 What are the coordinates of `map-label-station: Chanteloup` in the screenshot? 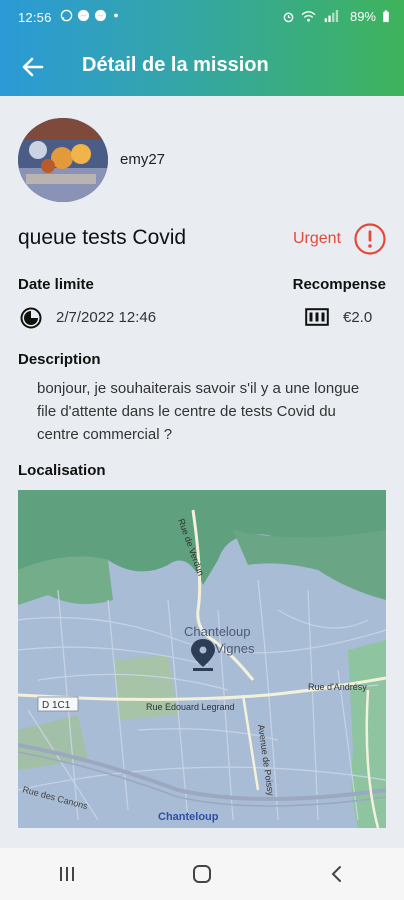 It's located at (188, 817).